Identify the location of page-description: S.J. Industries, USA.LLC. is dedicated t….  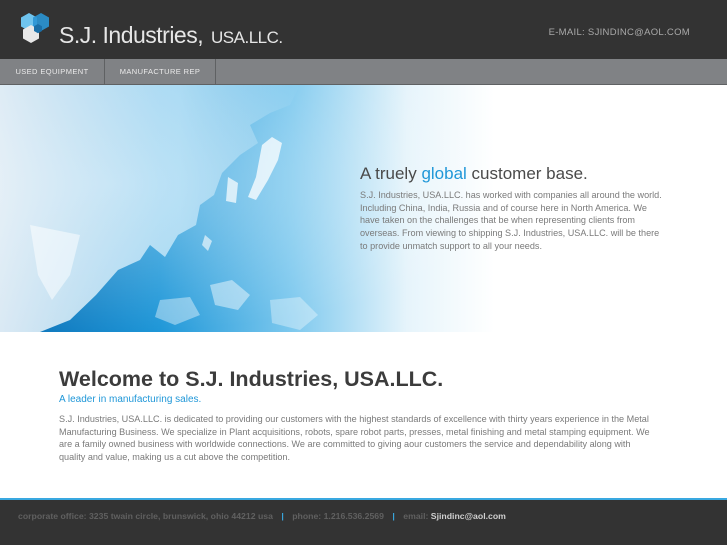
(354, 438).